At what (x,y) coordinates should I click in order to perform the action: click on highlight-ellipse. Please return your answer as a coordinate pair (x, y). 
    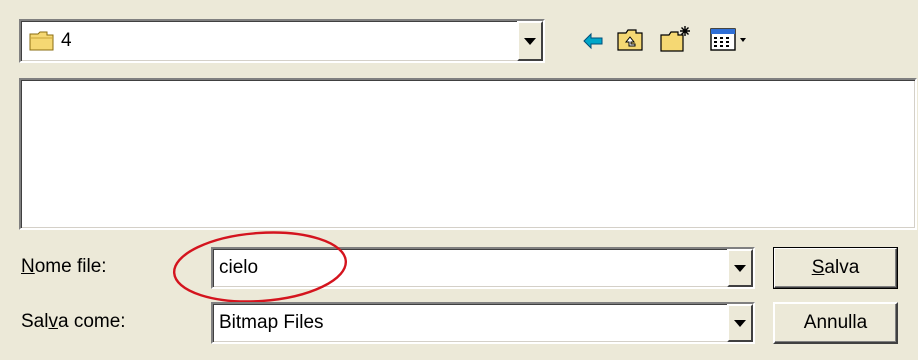
    Looking at the image, I should click on (260, 267).